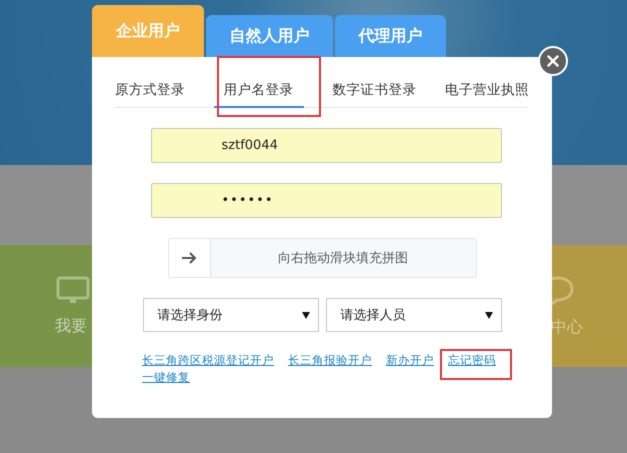  I want to click on slider-label: 向右拖动滑块填充拼图, so click(343, 258).